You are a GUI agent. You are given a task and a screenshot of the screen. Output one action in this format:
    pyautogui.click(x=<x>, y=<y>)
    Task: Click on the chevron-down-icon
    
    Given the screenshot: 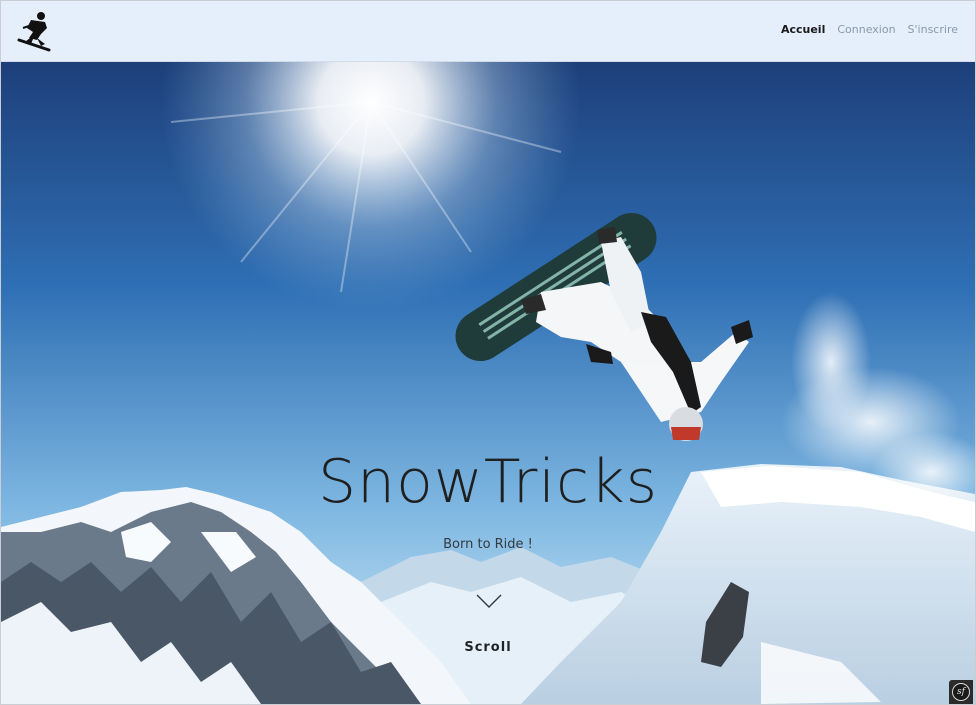 What is the action you would take?
    pyautogui.click(x=489, y=602)
    